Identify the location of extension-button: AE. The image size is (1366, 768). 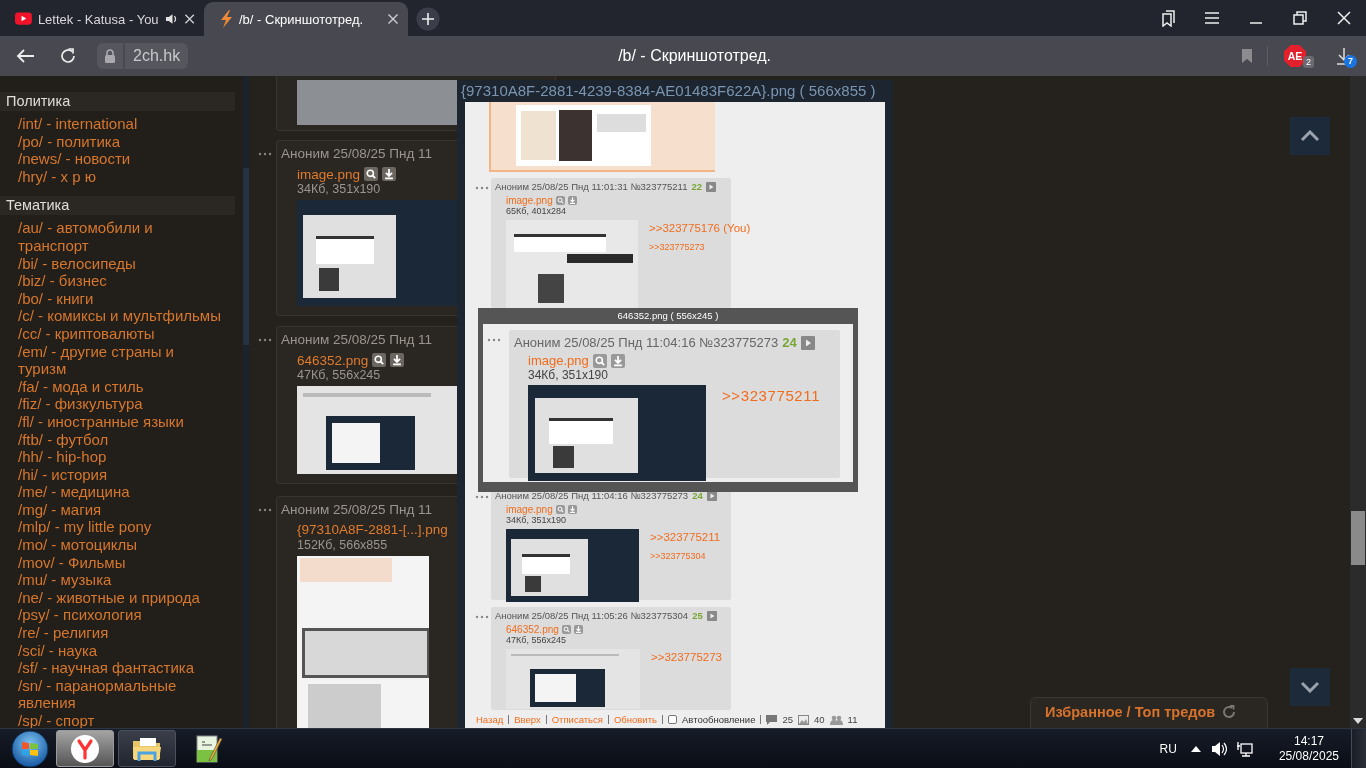
(1295, 56).